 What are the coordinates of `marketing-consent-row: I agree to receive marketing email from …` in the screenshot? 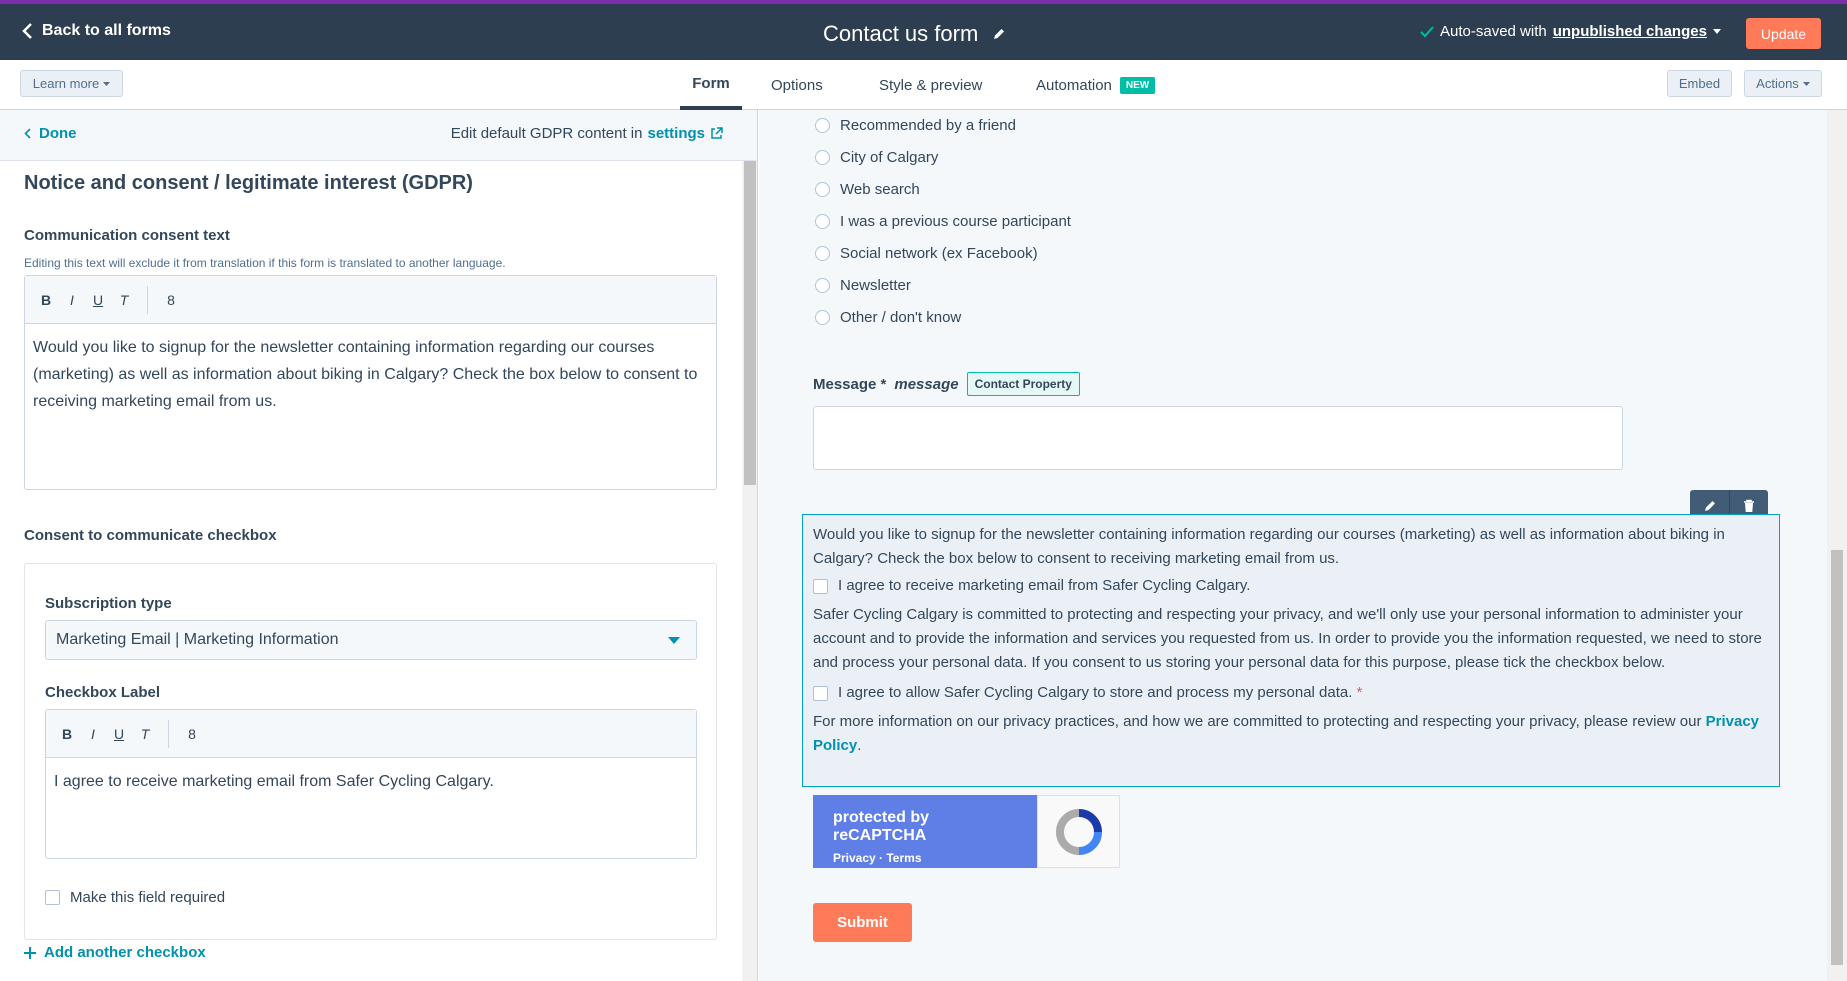 It's located at (1291, 586).